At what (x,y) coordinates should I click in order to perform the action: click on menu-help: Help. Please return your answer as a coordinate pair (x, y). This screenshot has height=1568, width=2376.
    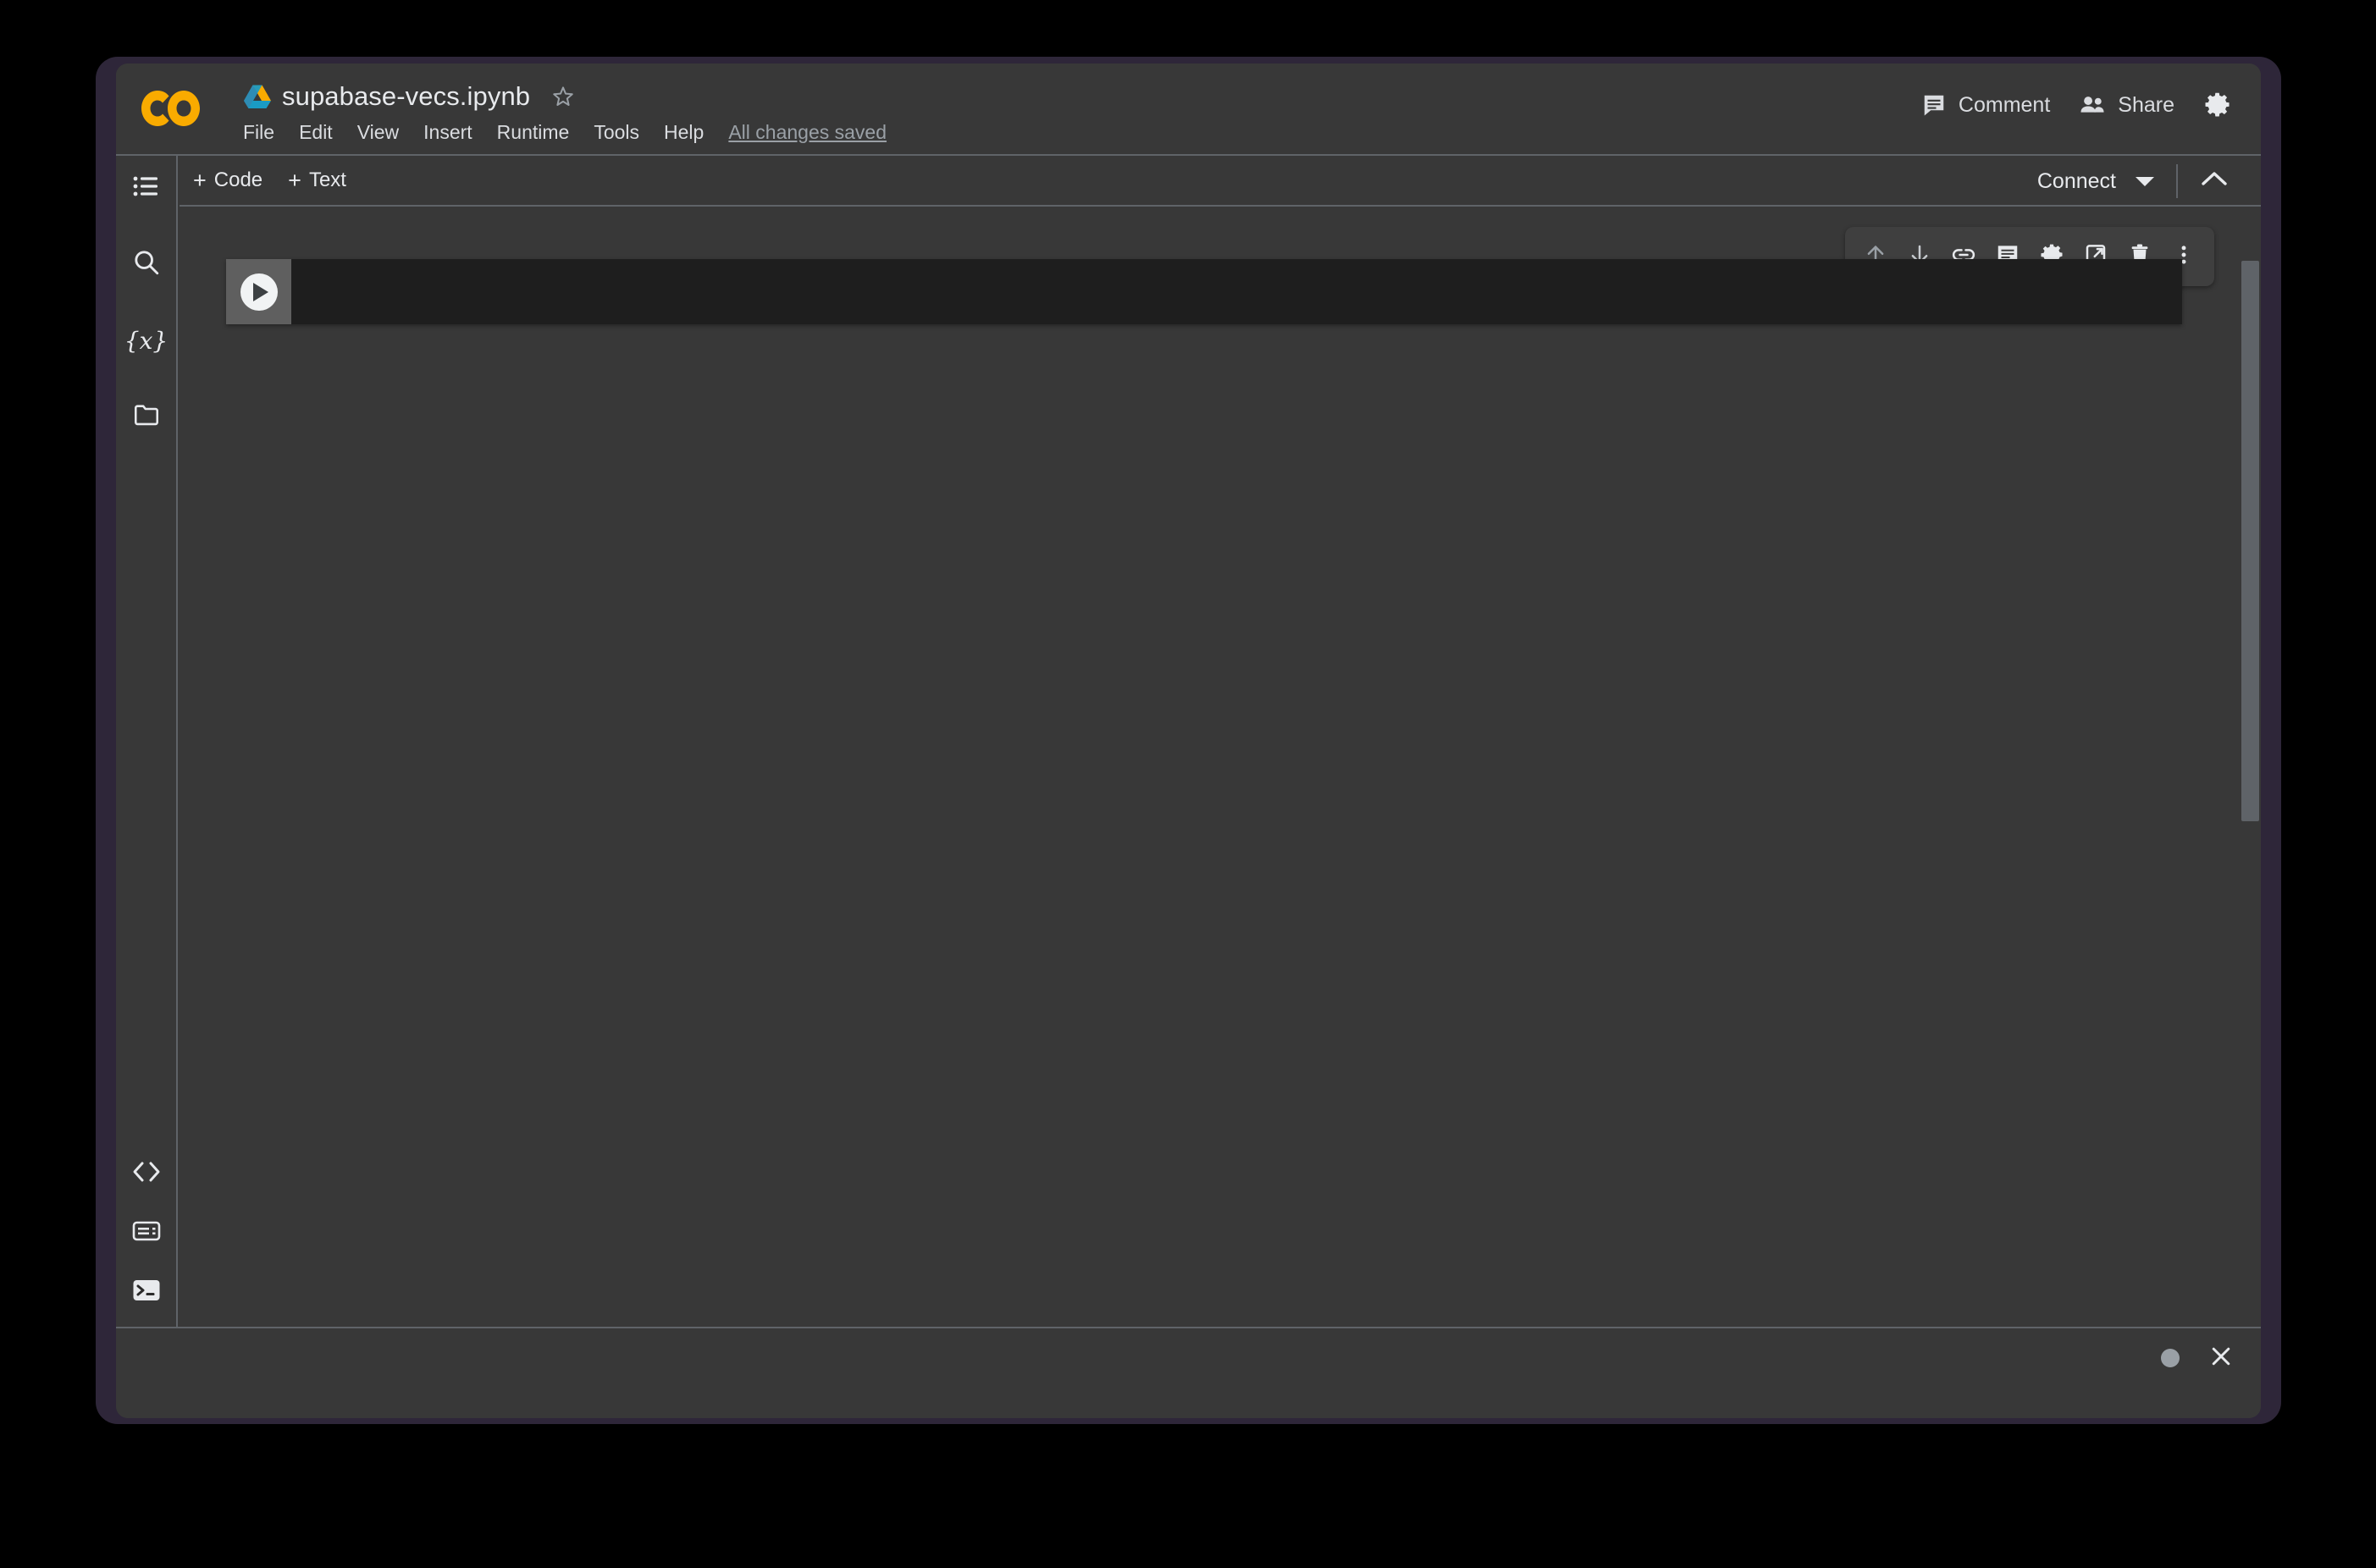
    Looking at the image, I should click on (684, 132).